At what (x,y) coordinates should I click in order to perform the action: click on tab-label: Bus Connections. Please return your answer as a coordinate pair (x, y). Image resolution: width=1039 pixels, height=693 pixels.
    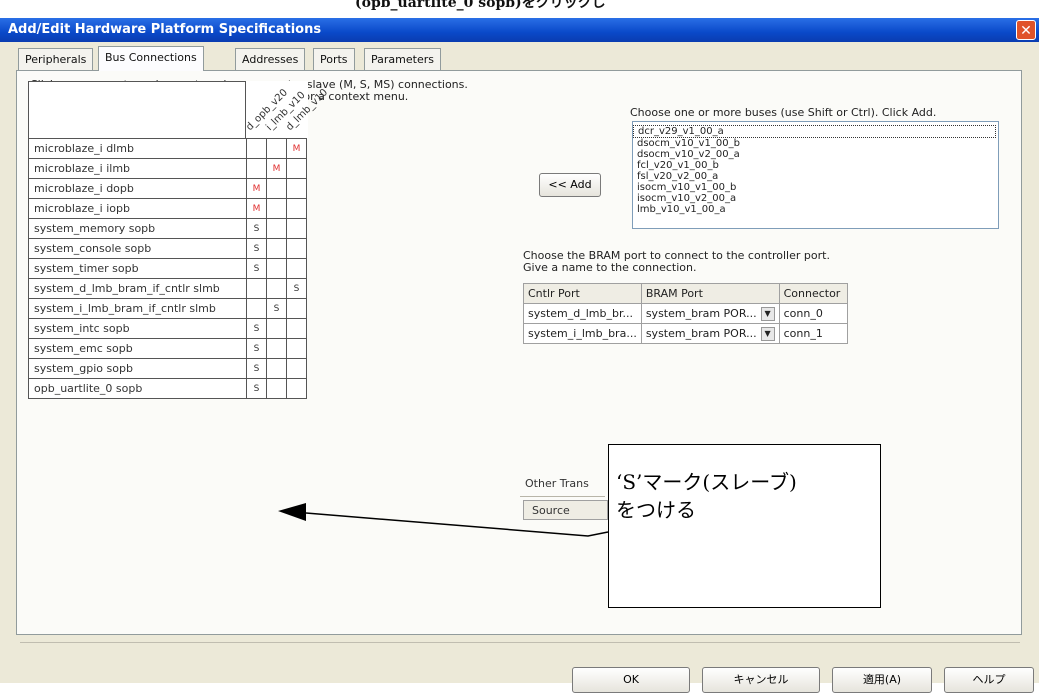
    Looking at the image, I should click on (151, 57).